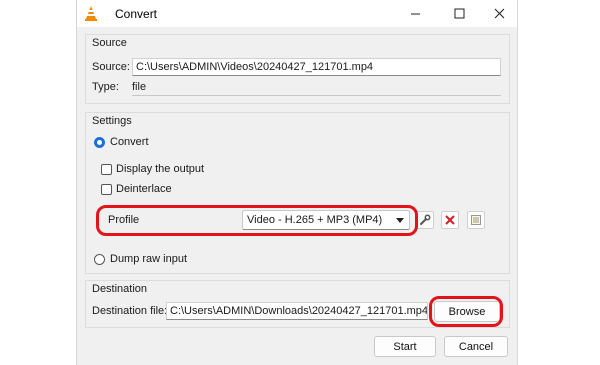  I want to click on title-bar: Convert, so click(297, 13).